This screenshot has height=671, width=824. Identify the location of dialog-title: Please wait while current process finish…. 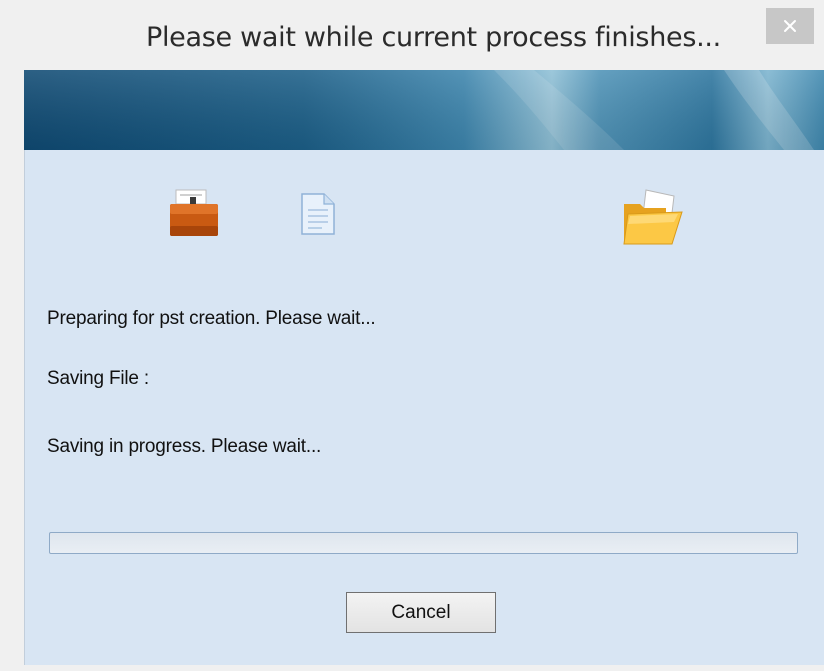
(433, 37).